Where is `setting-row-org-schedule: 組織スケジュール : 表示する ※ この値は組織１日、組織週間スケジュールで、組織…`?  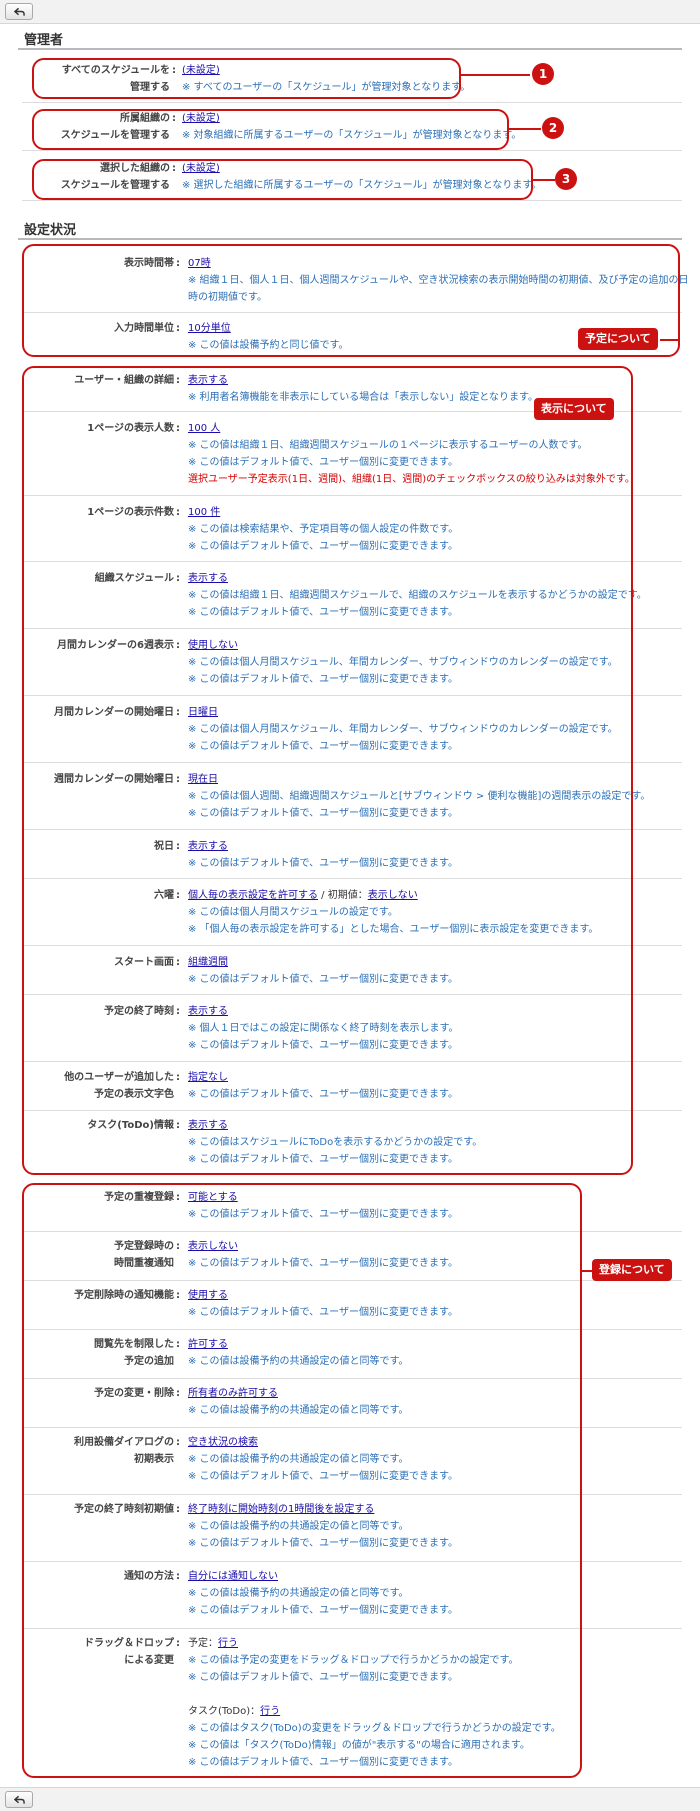
setting-row-org-schedule: 組織スケジュール : 表示する ※ この値は組織１日、組織週間スケジュールで、組織… is located at coordinates (352, 595).